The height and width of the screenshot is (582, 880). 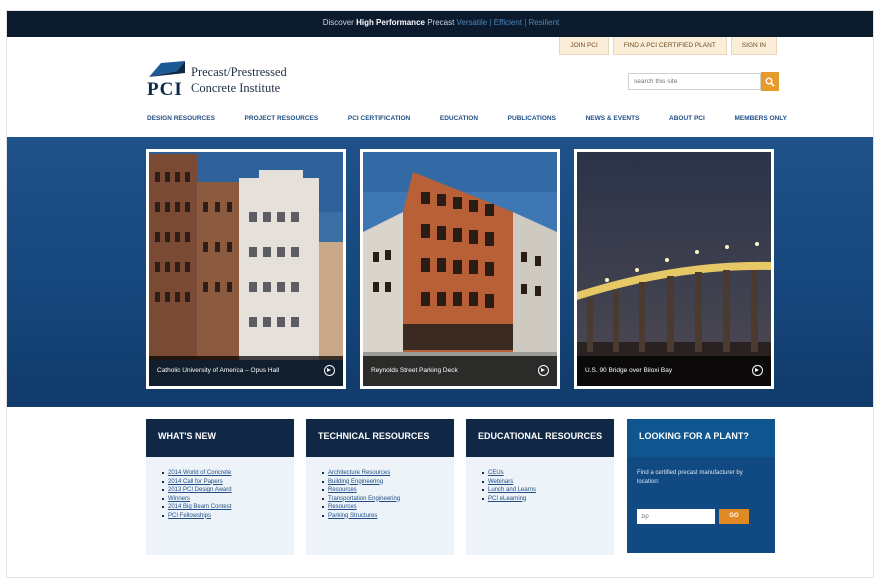 I want to click on join-pci-link: JOIN PCI, so click(x=584, y=46).